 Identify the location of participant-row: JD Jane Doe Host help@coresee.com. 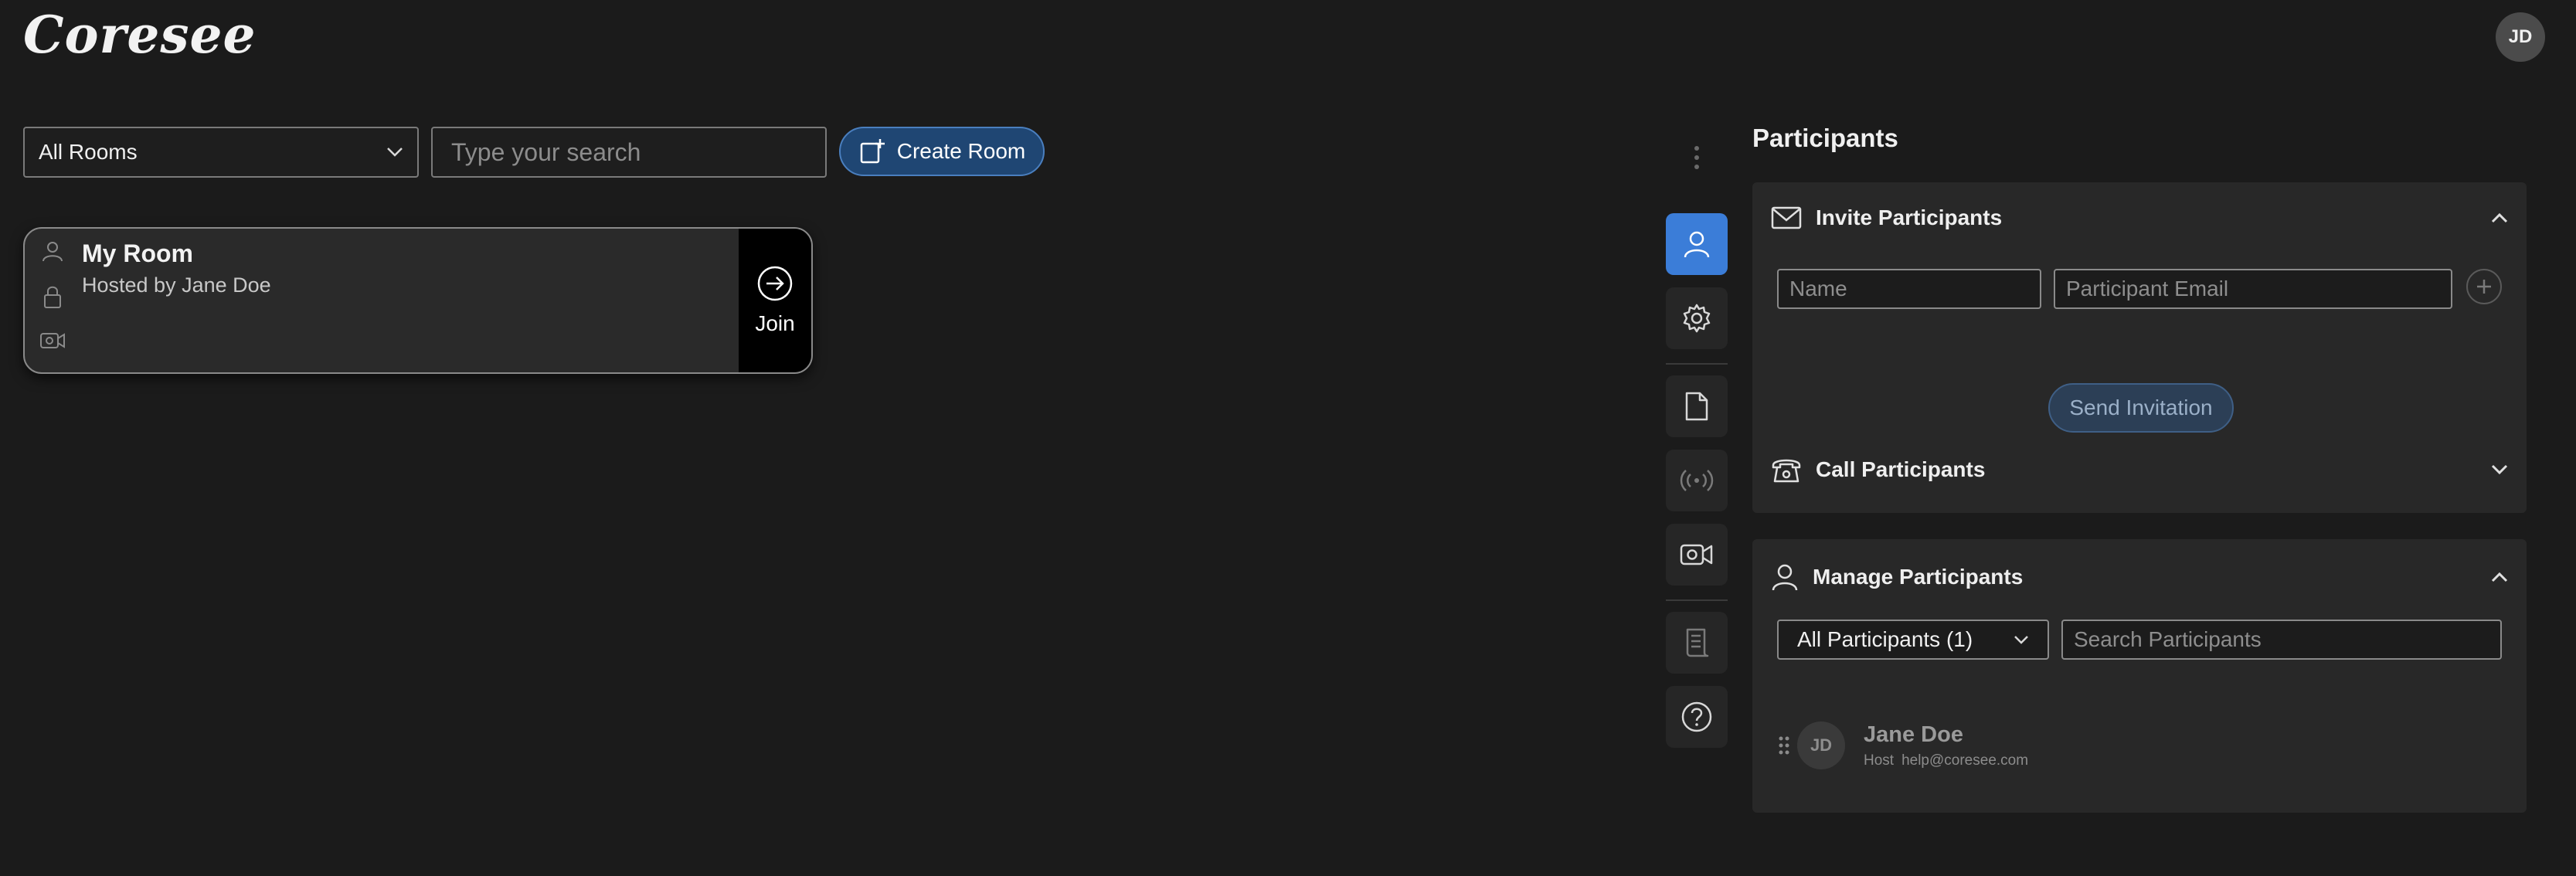
(2142, 745).